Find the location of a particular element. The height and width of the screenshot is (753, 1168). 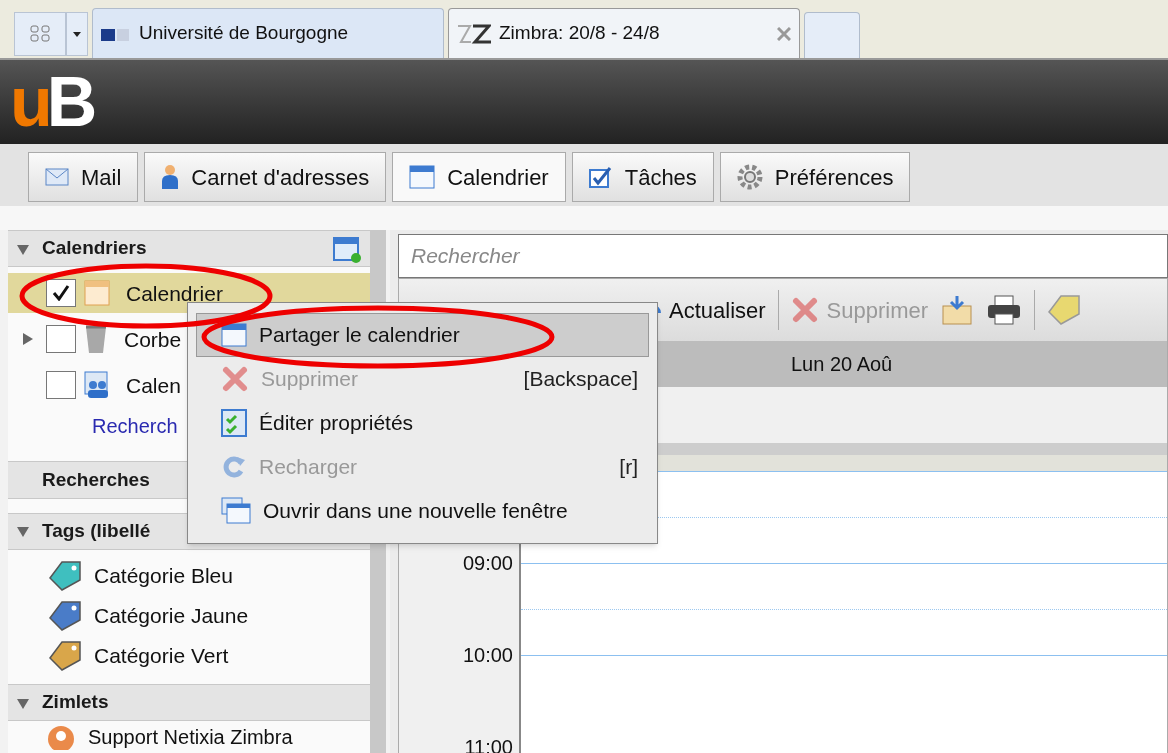

hour-label: 10:00 is located at coordinates (487, 655).